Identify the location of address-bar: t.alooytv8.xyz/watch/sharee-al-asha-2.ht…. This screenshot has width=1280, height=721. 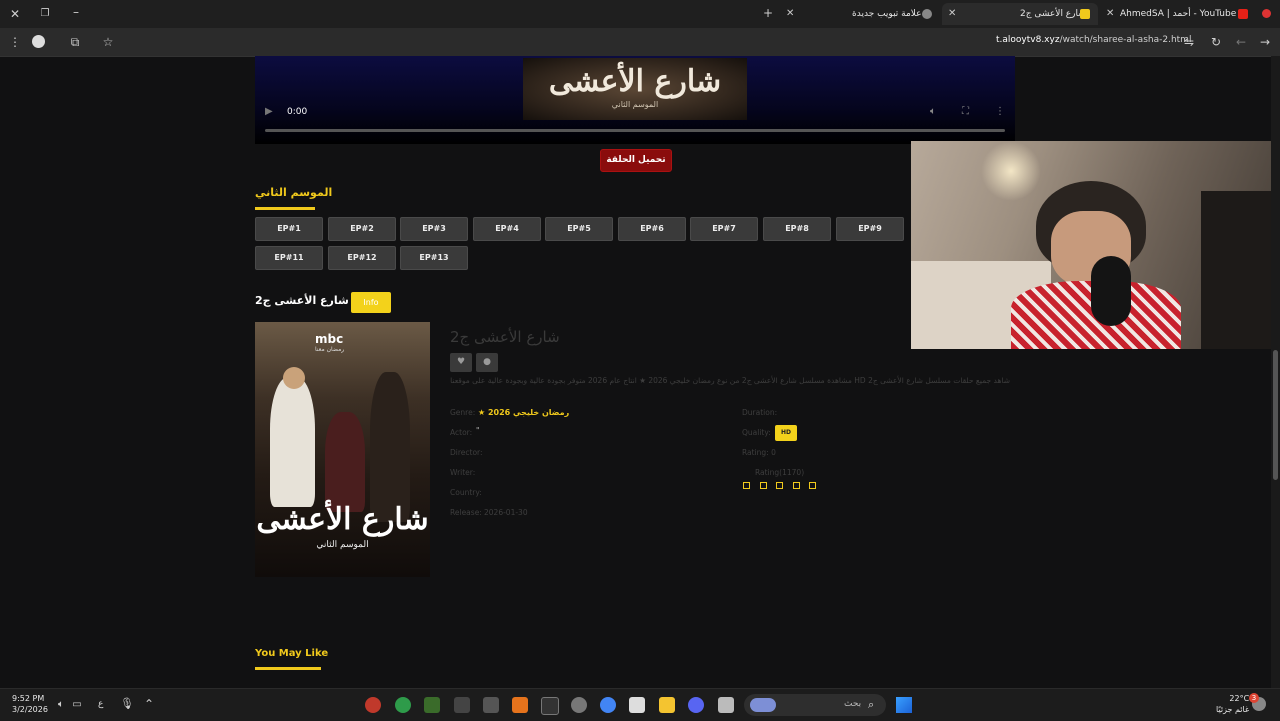
(1093, 40).